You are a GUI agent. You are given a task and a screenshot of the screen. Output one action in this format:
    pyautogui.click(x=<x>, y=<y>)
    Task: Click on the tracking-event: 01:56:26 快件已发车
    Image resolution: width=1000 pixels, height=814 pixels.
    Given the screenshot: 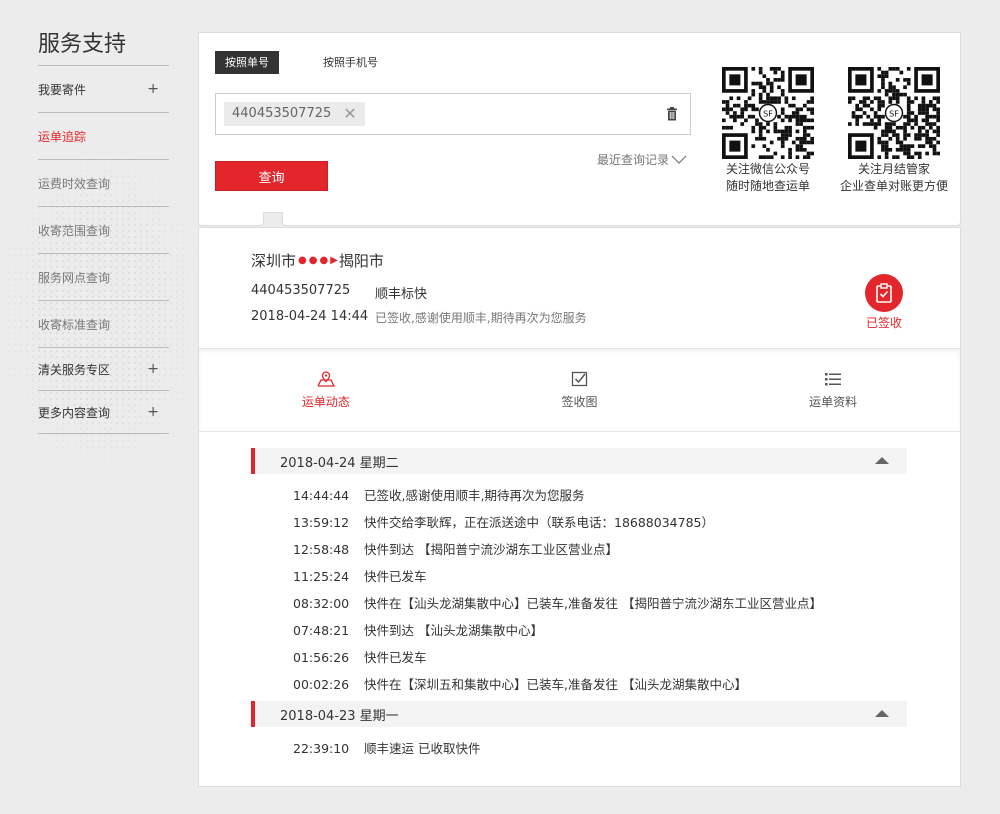 What is the action you would take?
    pyautogui.click(x=360, y=657)
    